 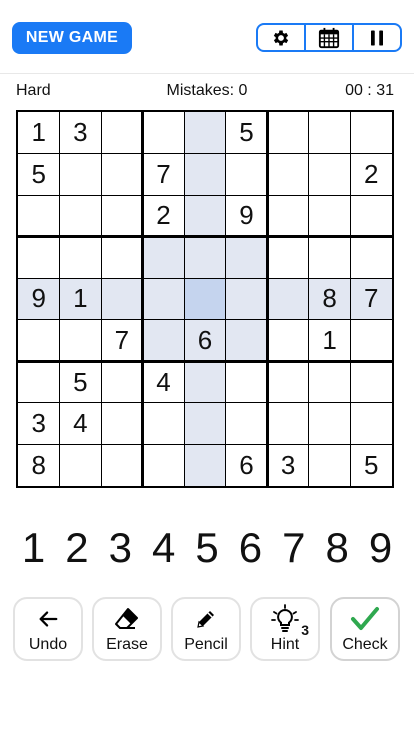 I want to click on numpad-key: 5, so click(x=207, y=548).